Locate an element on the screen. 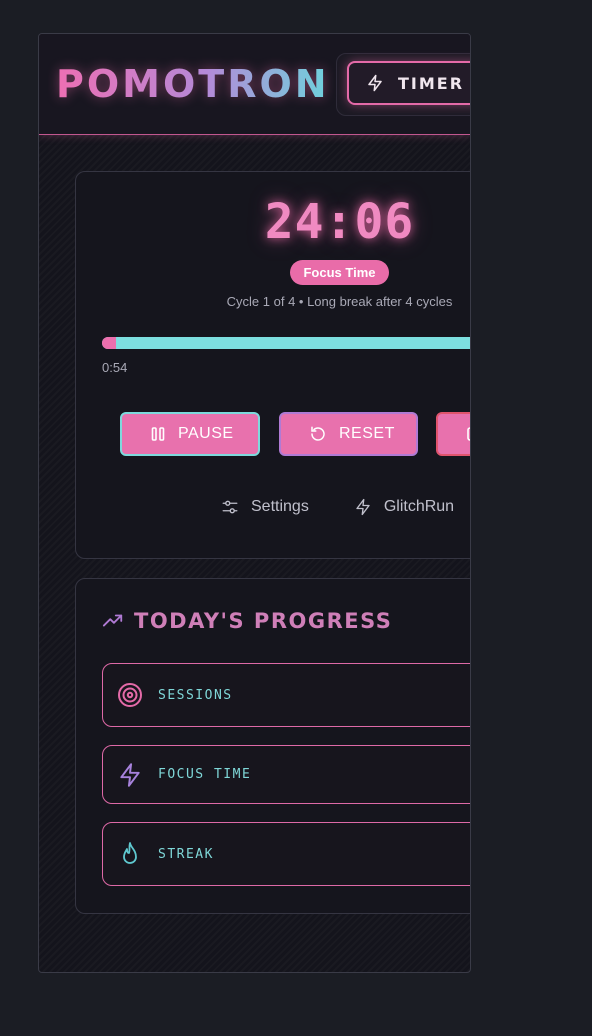 This screenshot has width=592, height=1036. pause-label: PAUSE is located at coordinates (206, 433).